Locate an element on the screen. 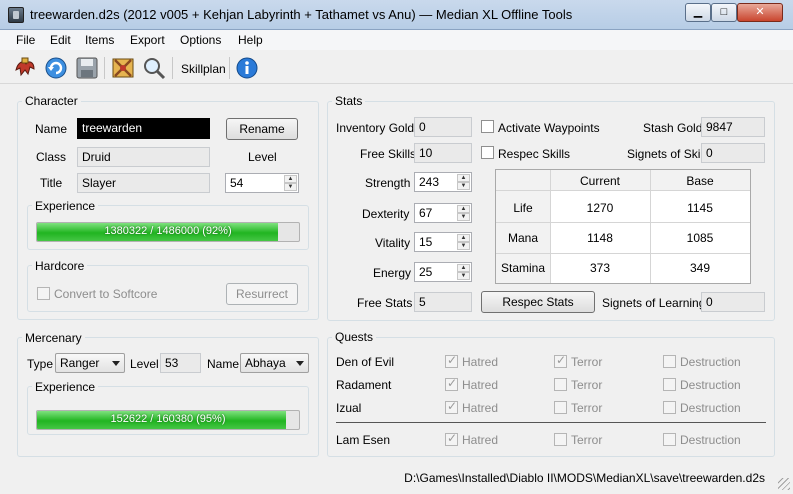  energy-spinbox: 25 ▲ ▼ is located at coordinates (443, 272).